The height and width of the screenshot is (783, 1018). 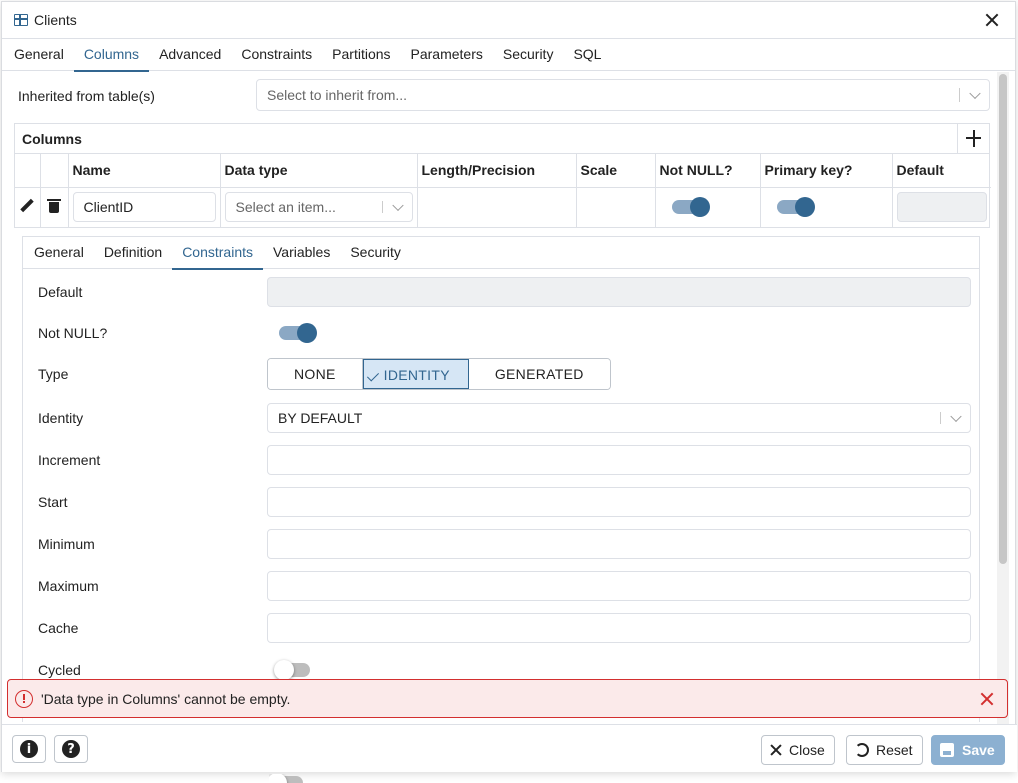 I want to click on increment-input, so click(x=619, y=460).